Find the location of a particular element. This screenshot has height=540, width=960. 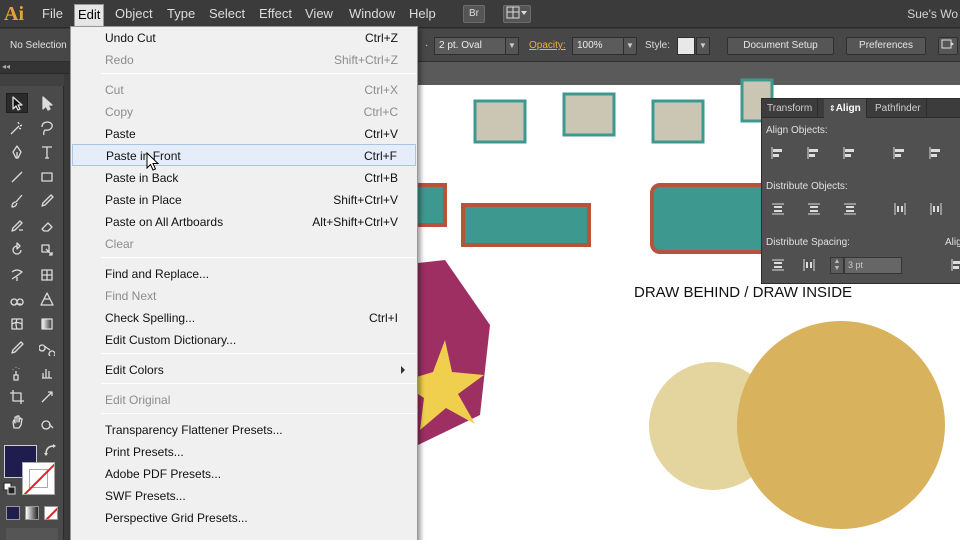

perspective-grid-tool is located at coordinates (47, 299).